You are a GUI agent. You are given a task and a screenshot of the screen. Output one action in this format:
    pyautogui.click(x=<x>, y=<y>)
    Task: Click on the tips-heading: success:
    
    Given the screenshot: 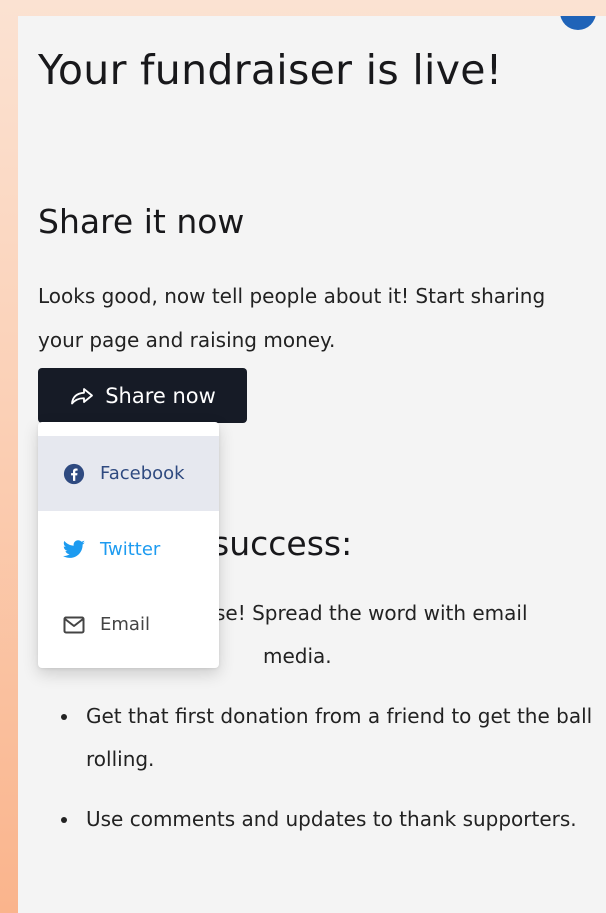 What is the action you would take?
    pyautogui.click(x=282, y=543)
    